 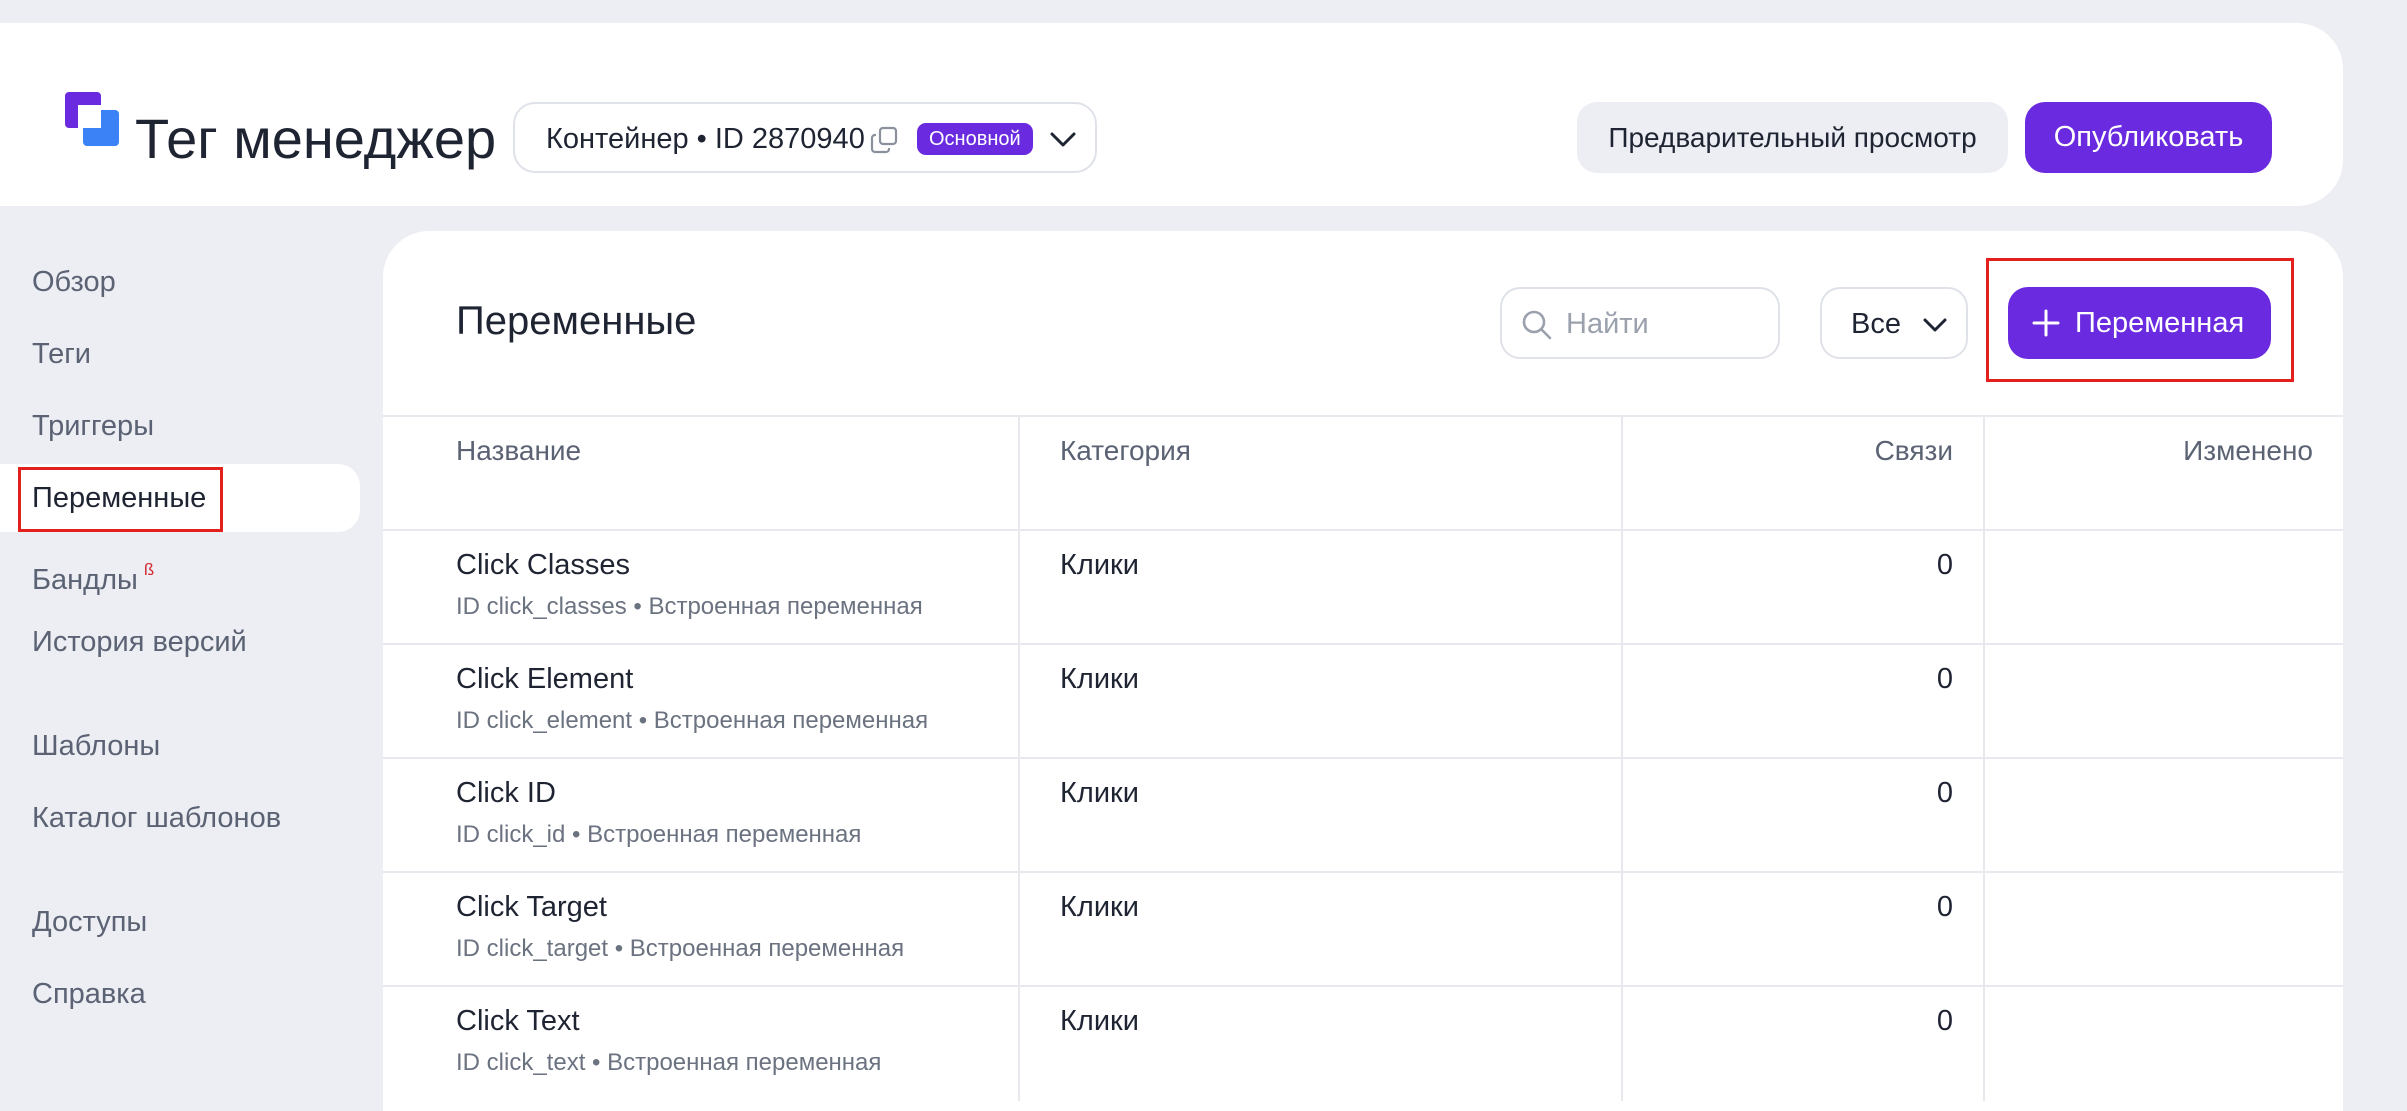 I want to click on variable-name: Click Target, so click(x=531, y=907).